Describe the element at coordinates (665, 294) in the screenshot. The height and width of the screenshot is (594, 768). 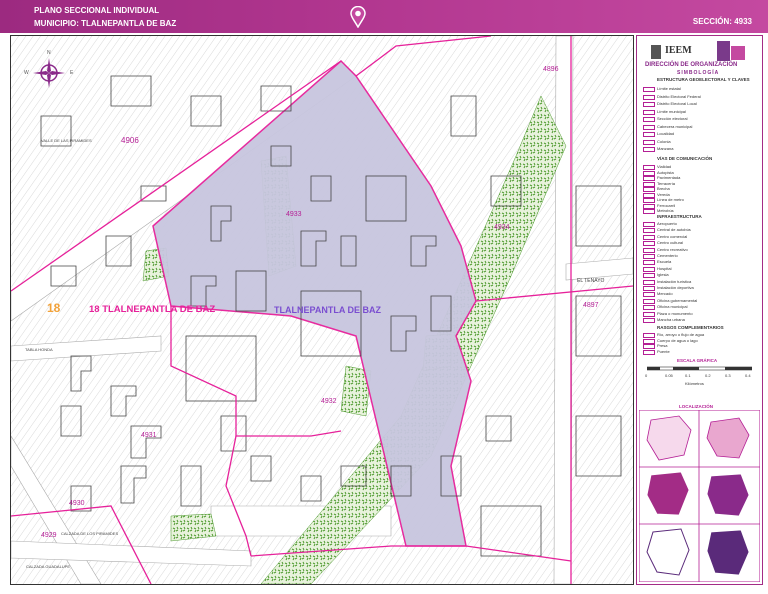
I see `legend-item-label: Mercado` at that location.